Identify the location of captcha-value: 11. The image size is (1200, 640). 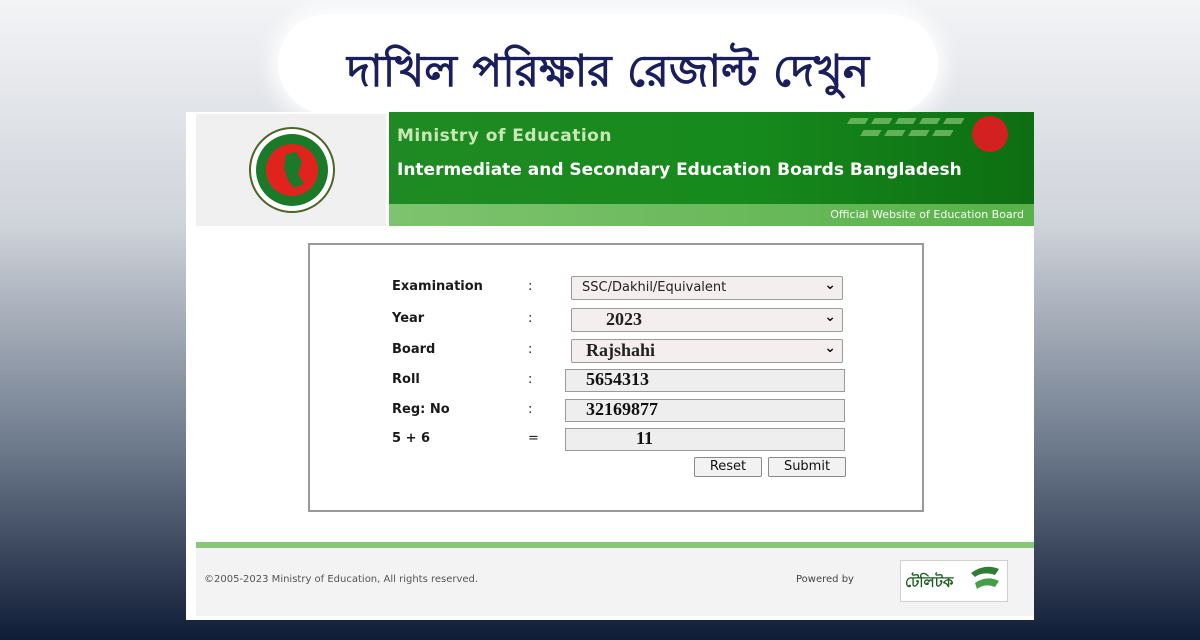
(645, 438).